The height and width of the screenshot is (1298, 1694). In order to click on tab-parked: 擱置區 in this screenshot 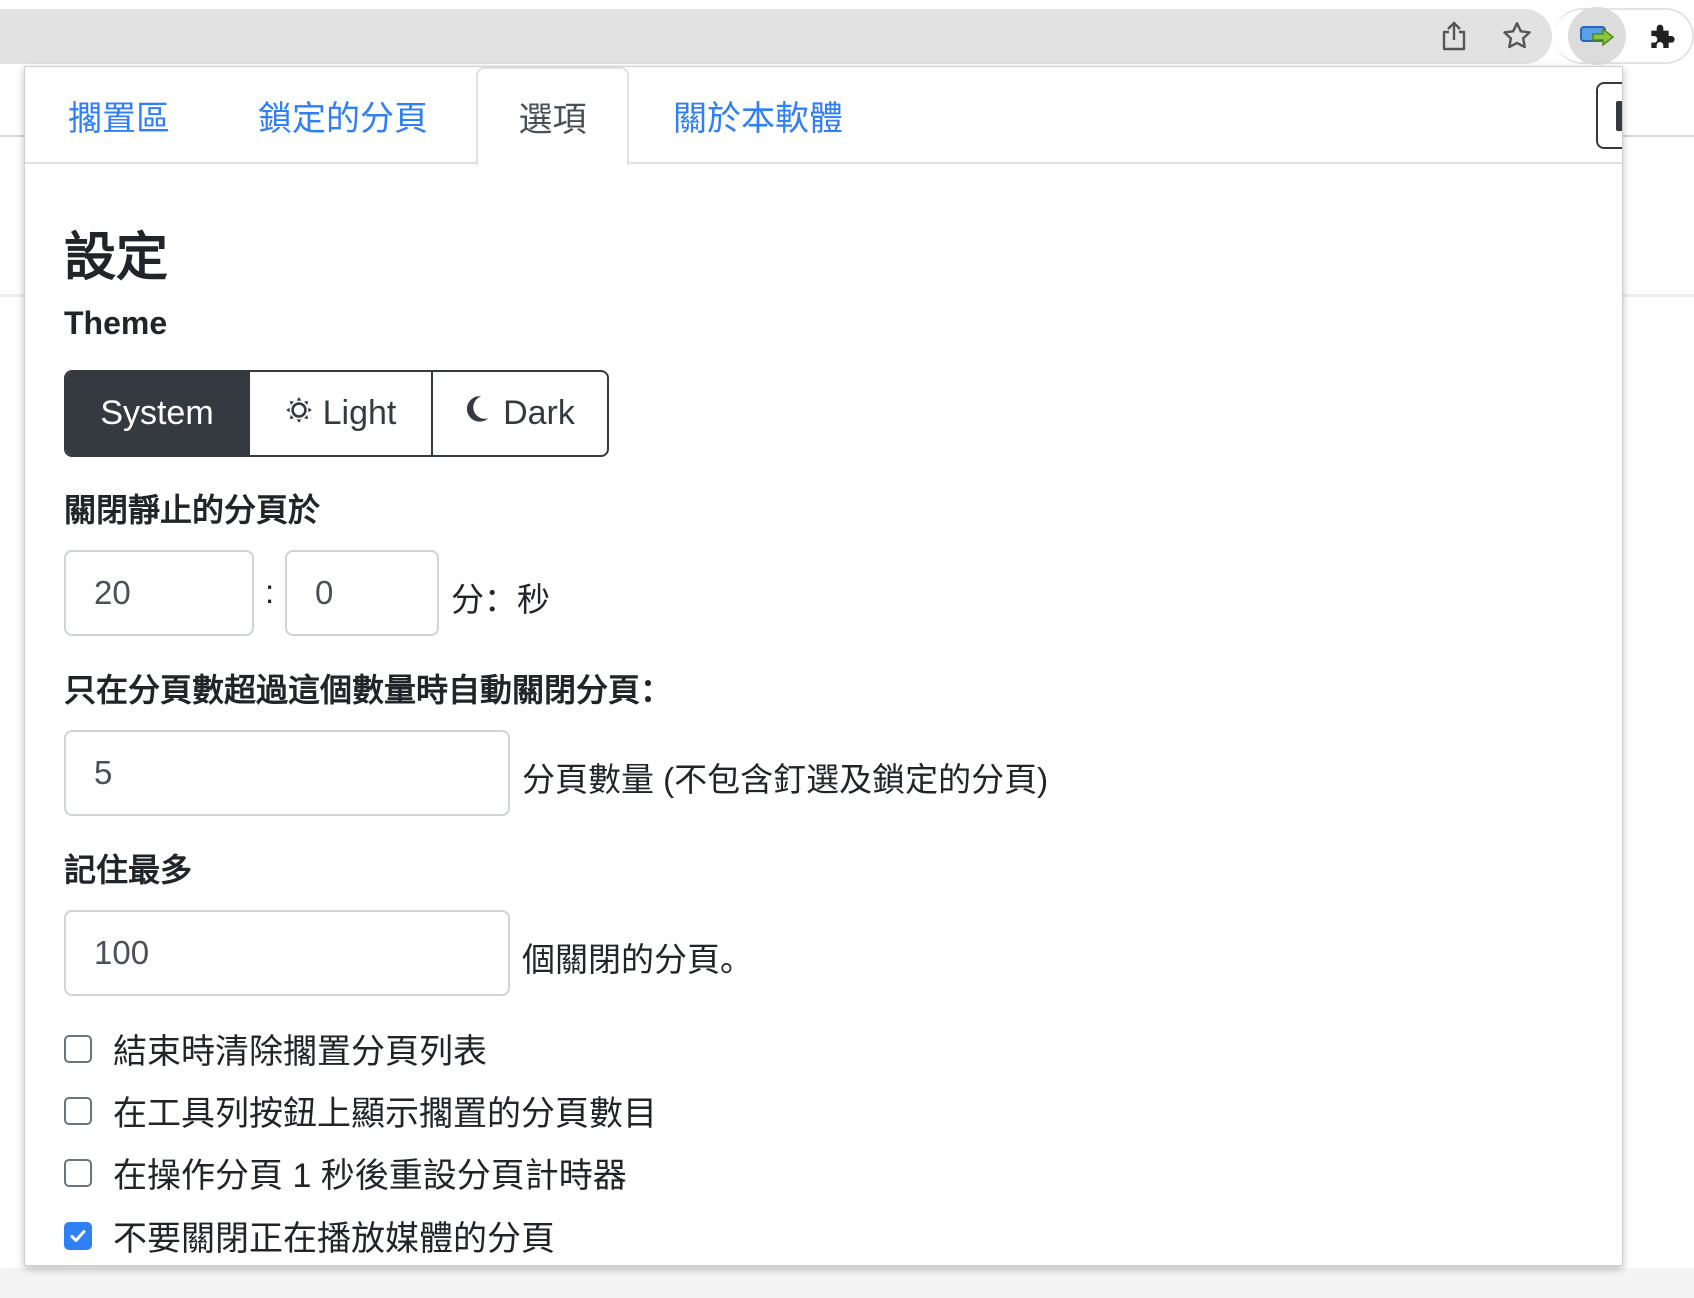, I will do `click(119, 115)`.